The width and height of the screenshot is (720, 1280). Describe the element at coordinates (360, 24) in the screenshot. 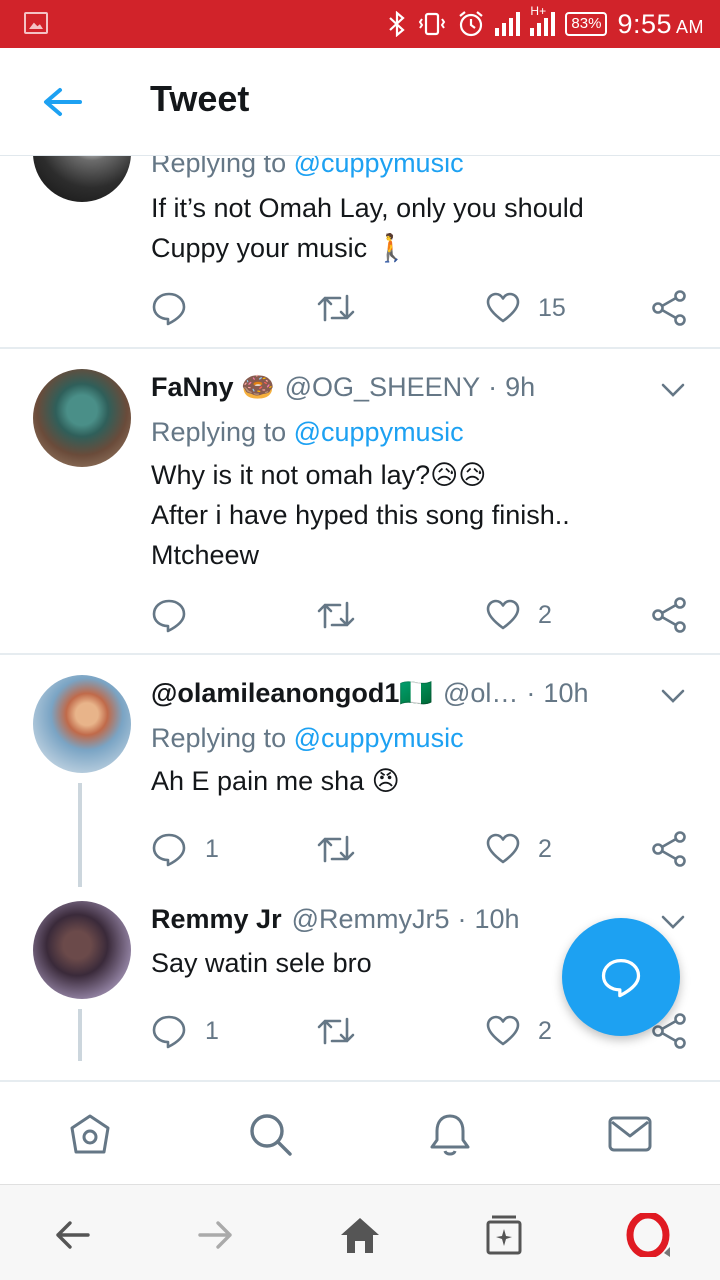

I see `status-bar: H+ 83% 9:55 AM` at that location.